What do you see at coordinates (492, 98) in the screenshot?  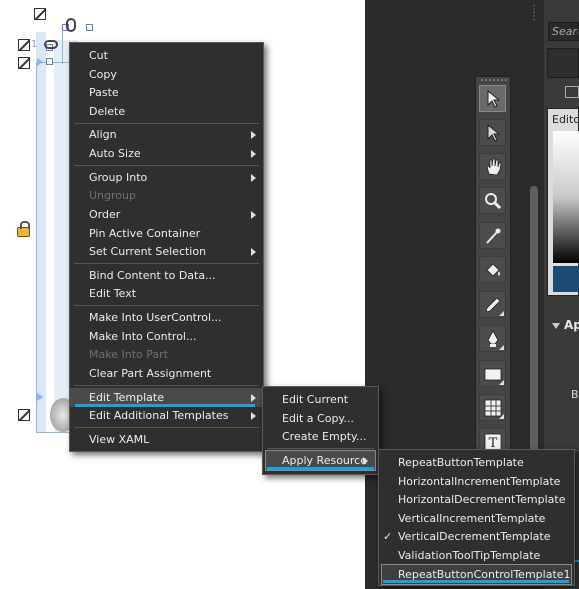 I see `selection-tool-icon` at bounding box center [492, 98].